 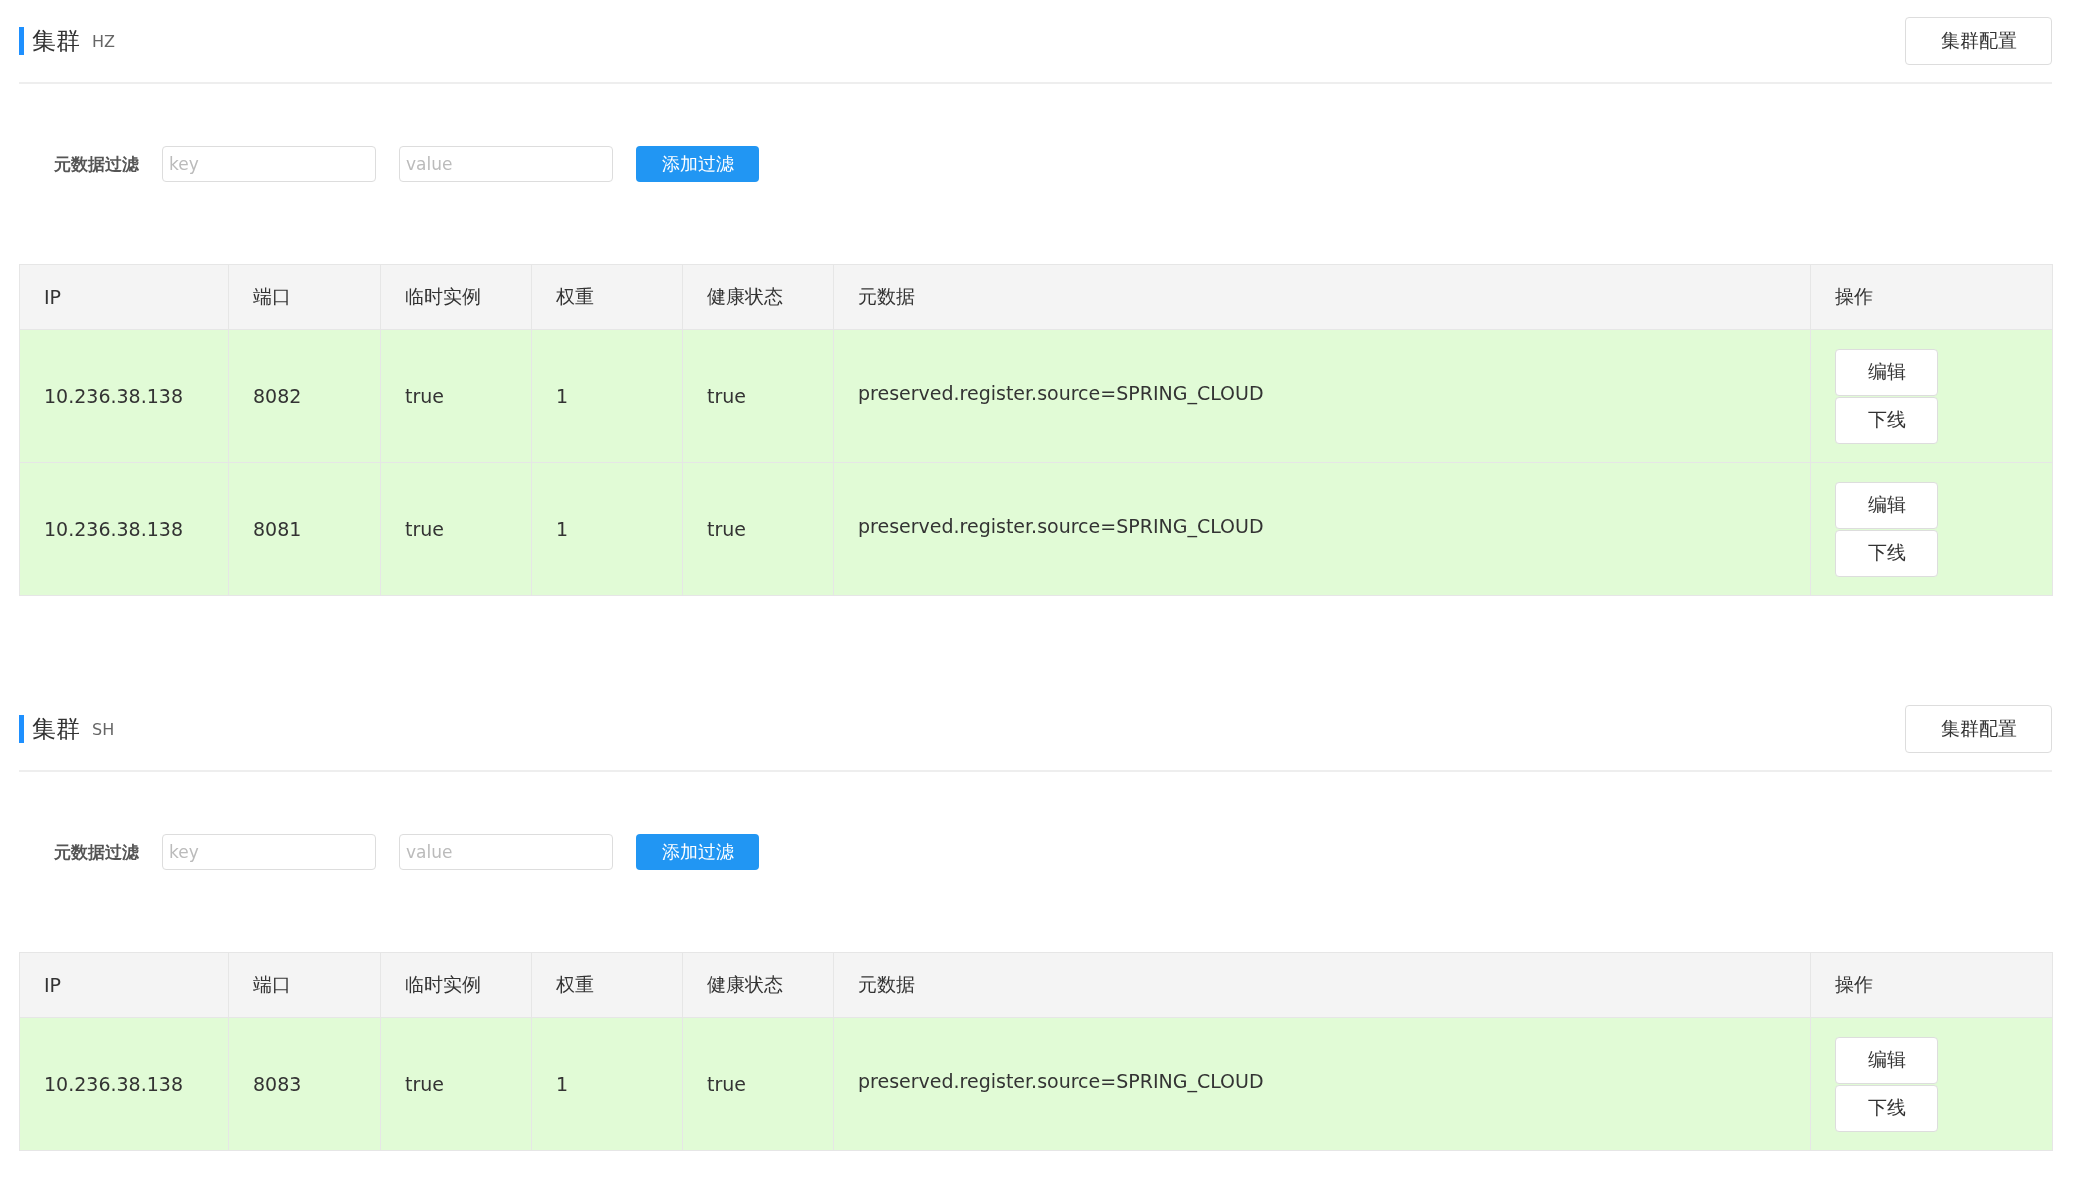 I want to click on cluster-name: HZ, so click(x=103, y=41).